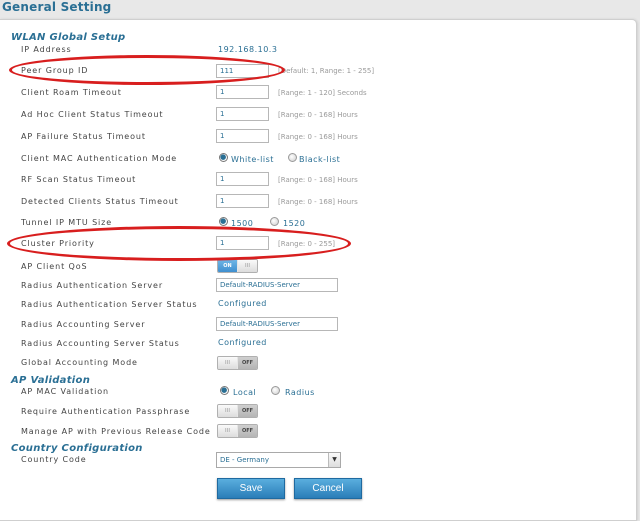 This screenshot has height=521, width=640. What do you see at coordinates (223, 157) in the screenshot?
I see `white-list-radio` at bounding box center [223, 157].